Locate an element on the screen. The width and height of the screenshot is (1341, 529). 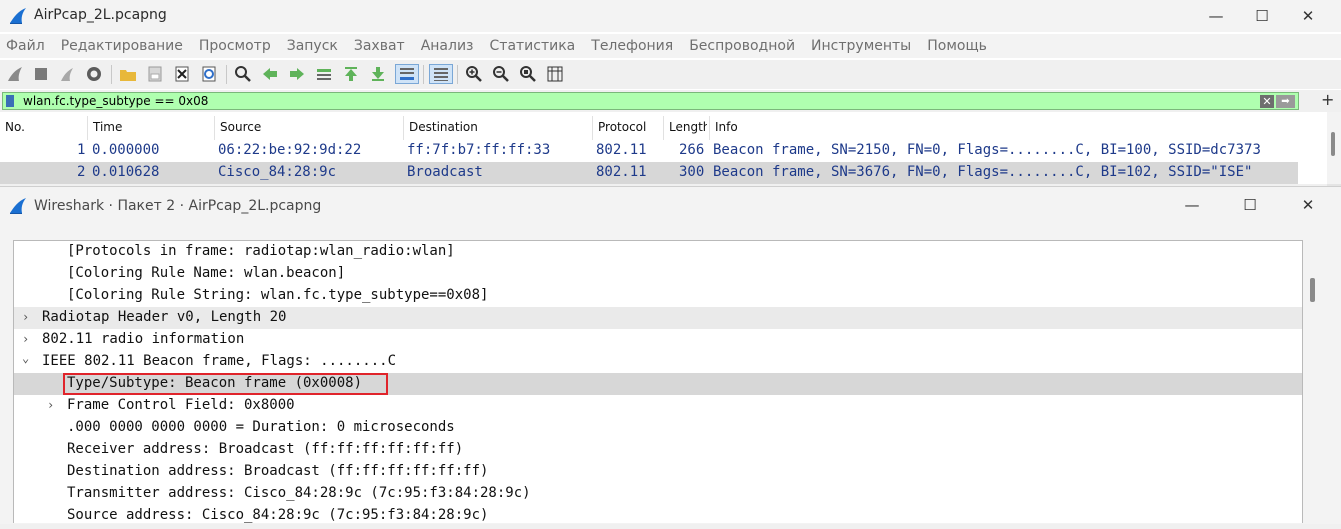
shark-fin-start-icon is located at coordinates (15, 74).